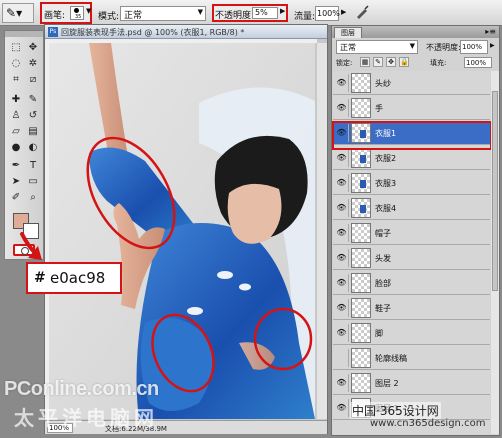 This screenshot has height=438, width=502. I want to click on panel-grip, so click(24, 34).